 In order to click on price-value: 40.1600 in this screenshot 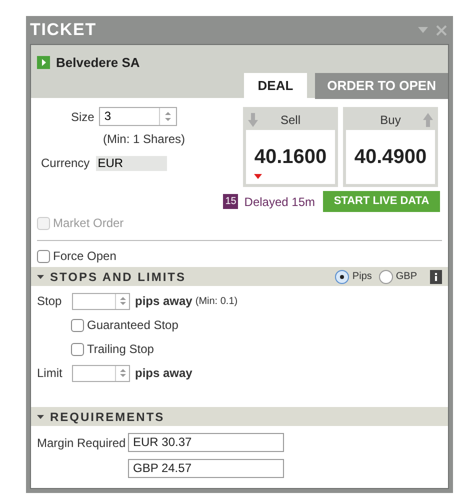, I will do `click(290, 157)`.